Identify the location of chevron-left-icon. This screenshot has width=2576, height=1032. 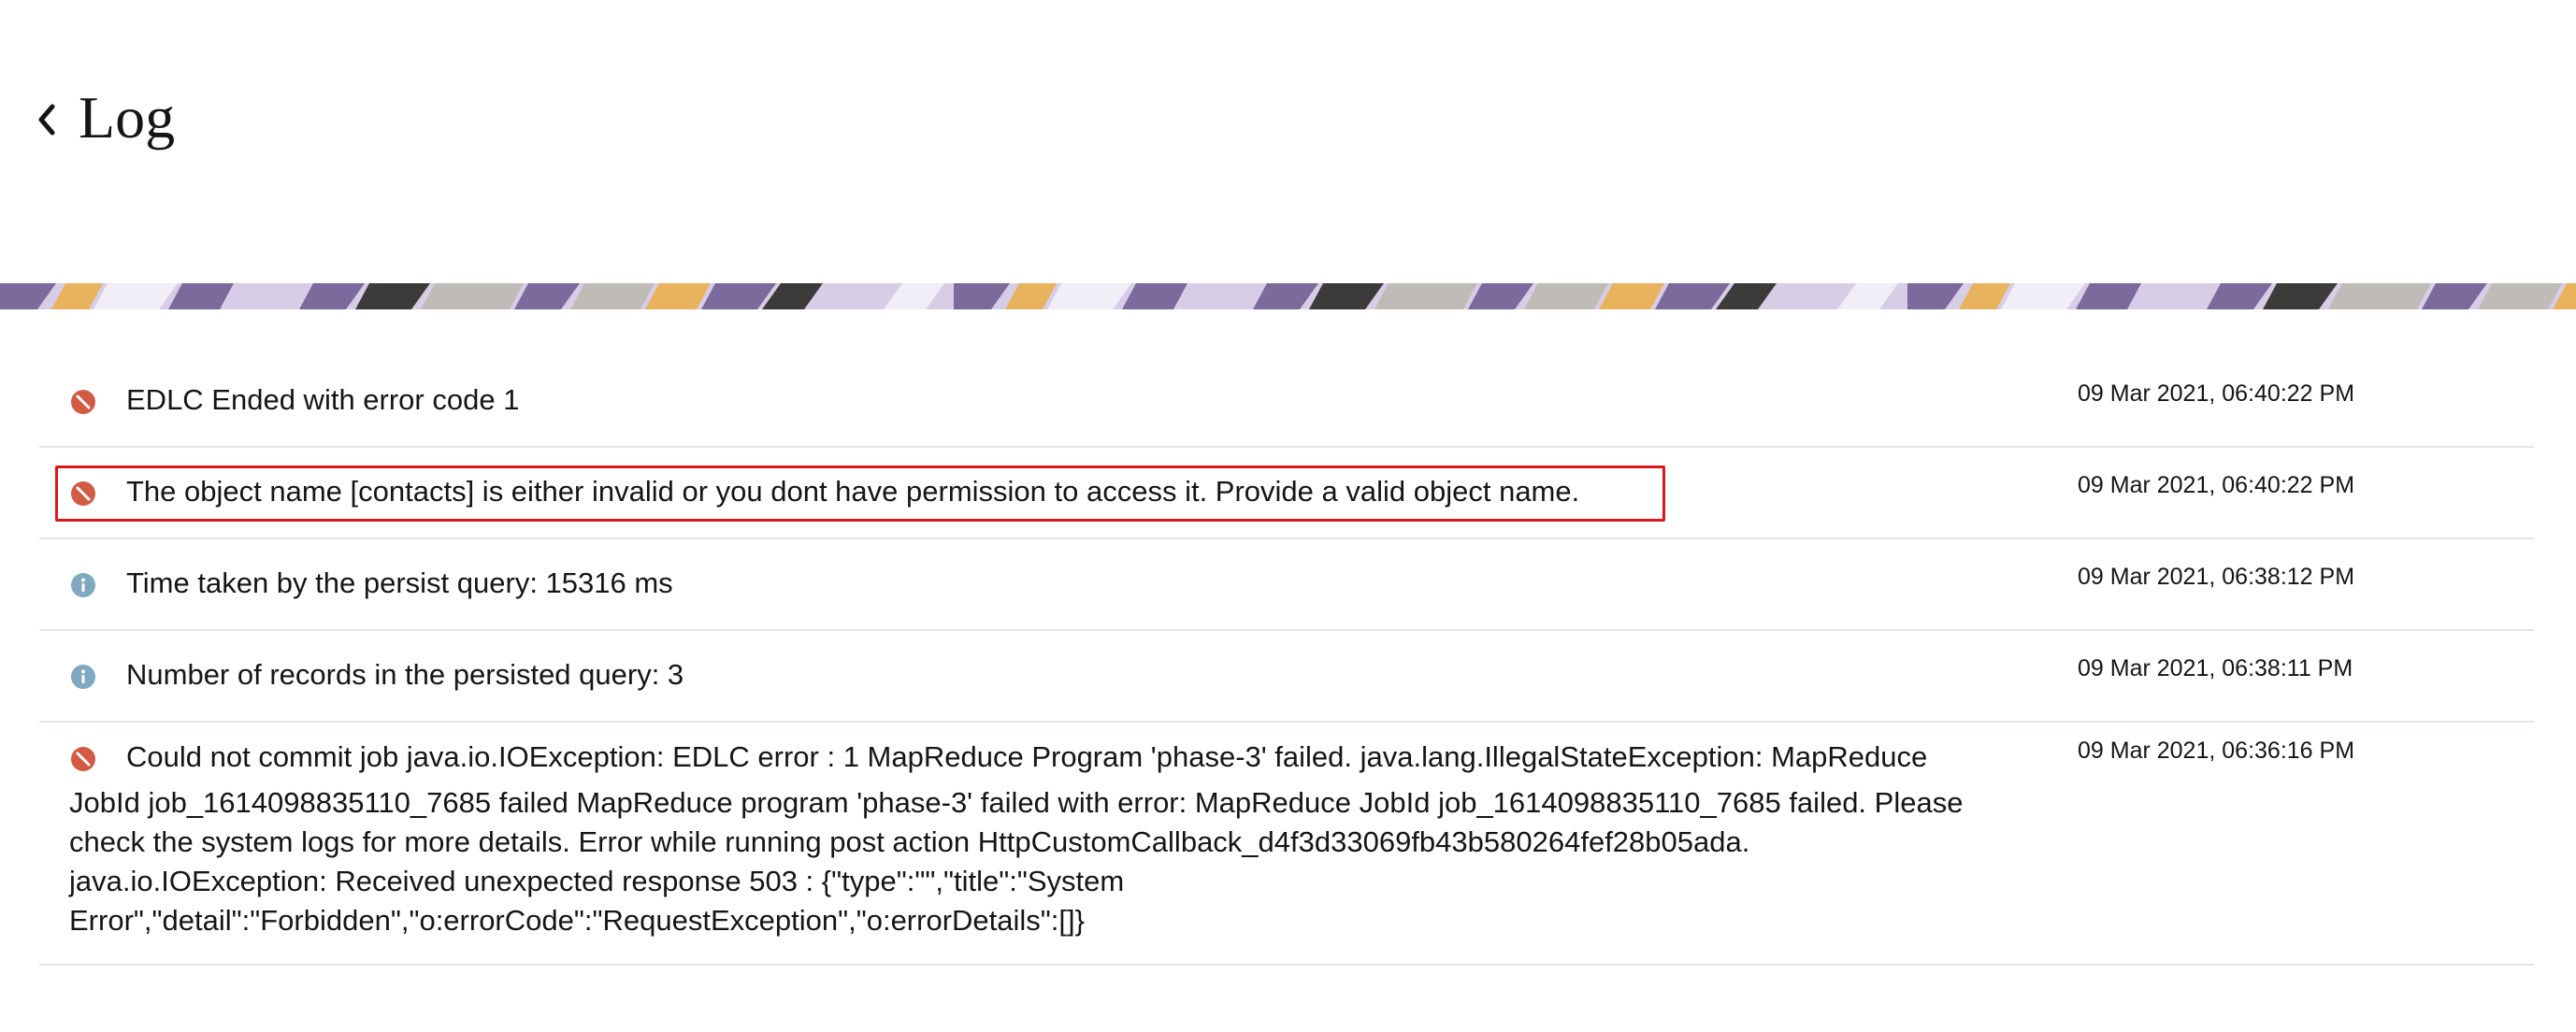
(47, 120).